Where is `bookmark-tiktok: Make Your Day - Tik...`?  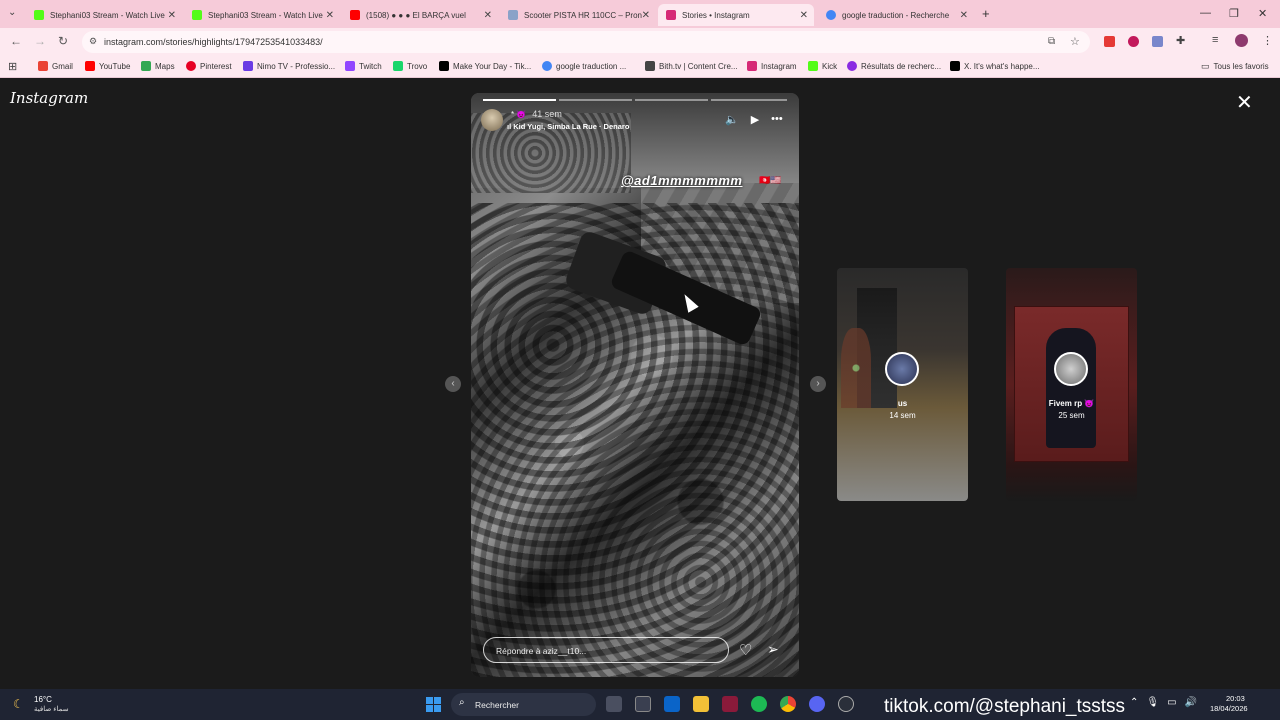 bookmark-tiktok: Make Your Day - Tik... is located at coordinates (485, 66).